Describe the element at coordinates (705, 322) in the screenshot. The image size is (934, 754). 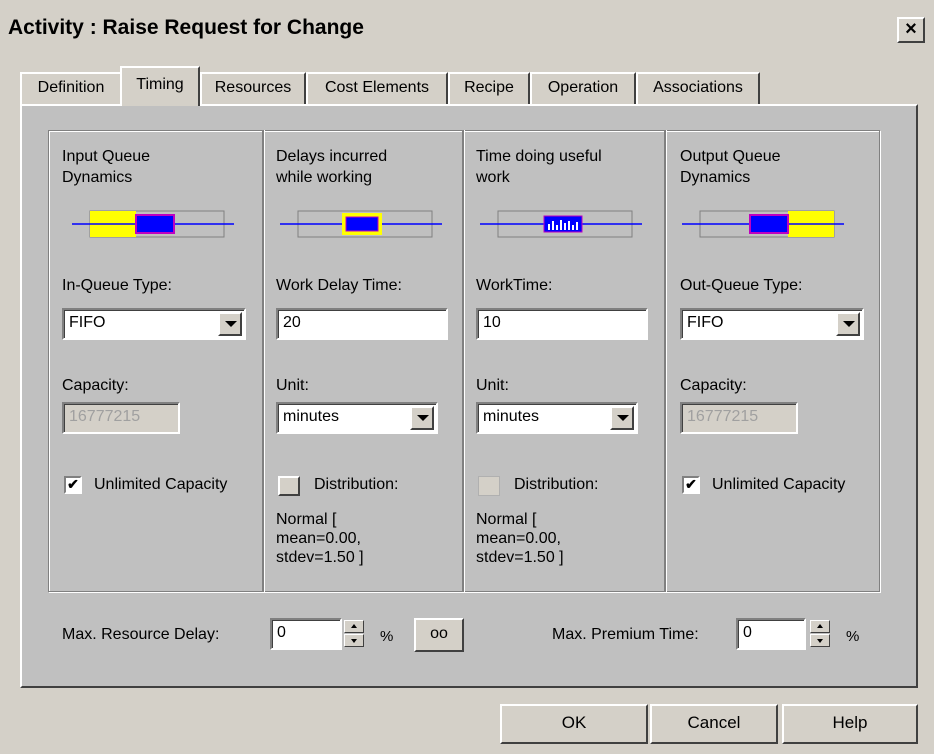
I see `out-queue-type-value: FIFO` at that location.